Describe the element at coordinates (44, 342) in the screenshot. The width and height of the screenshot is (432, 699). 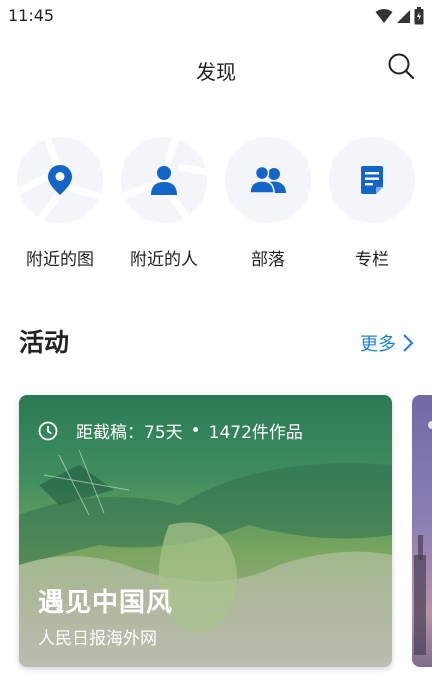
I see `activities-heading: 活动` at that location.